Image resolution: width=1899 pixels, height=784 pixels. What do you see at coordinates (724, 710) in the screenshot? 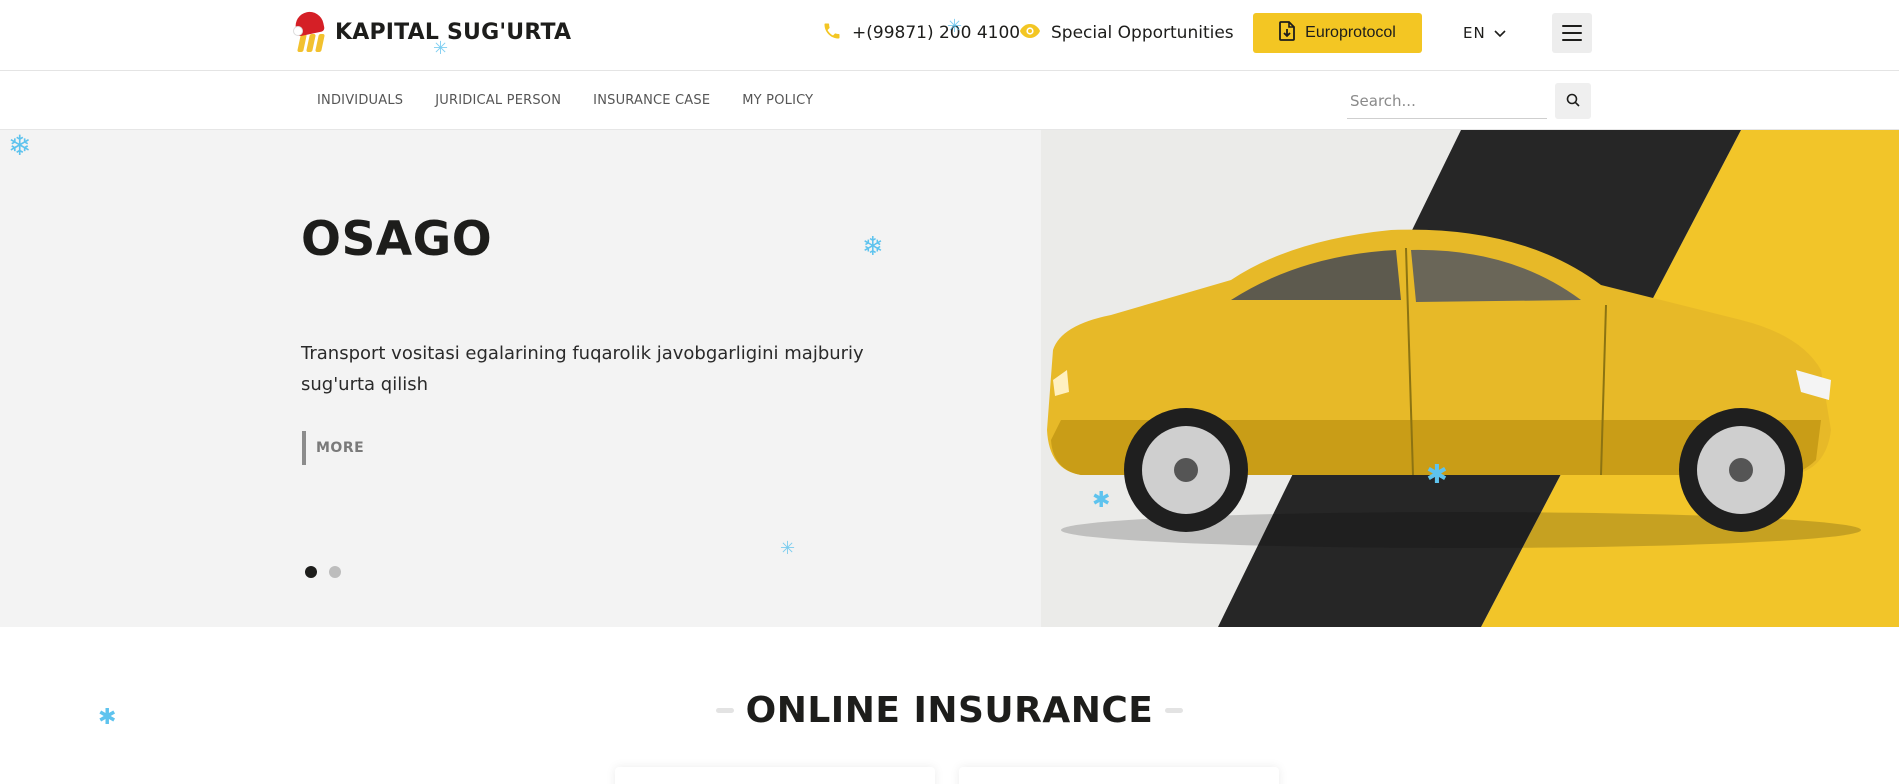
I see `title-dash-left` at bounding box center [724, 710].